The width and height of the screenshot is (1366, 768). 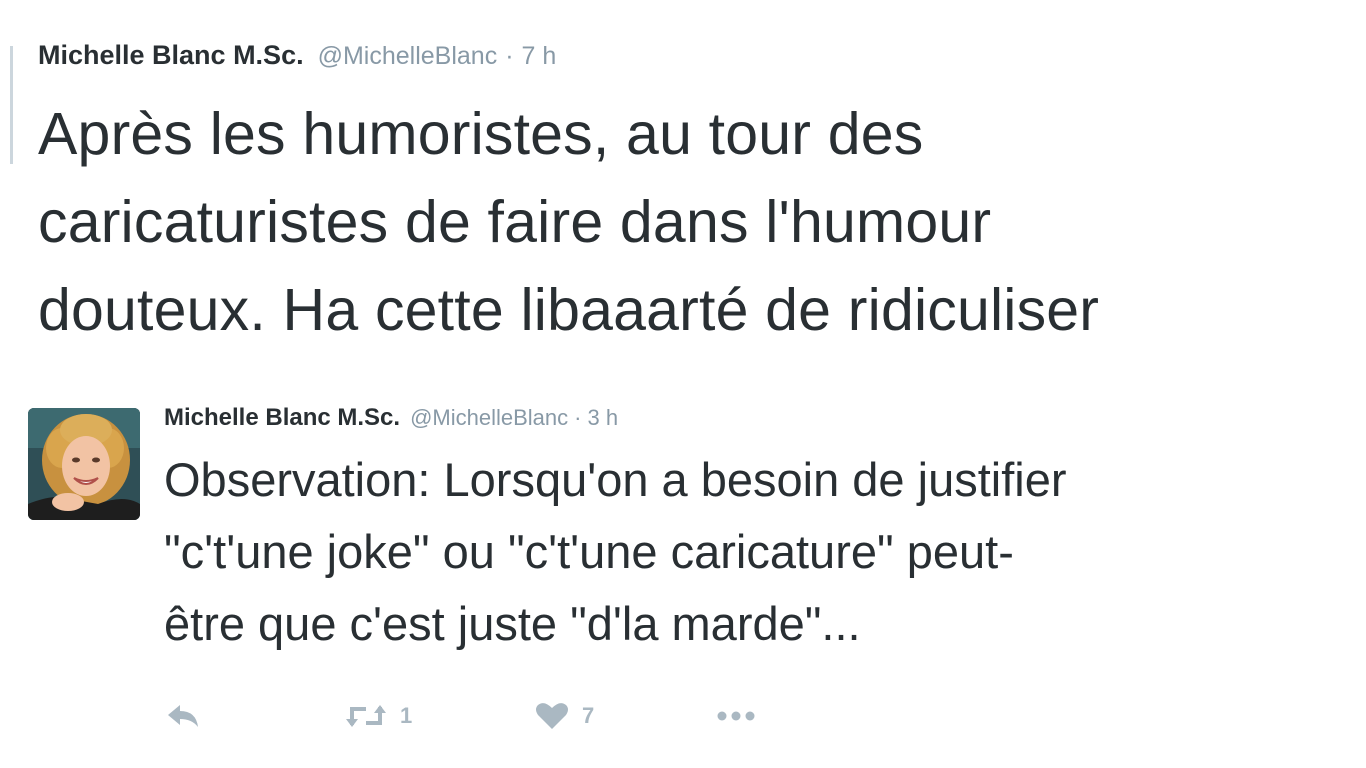 I want to click on avatar, so click(x=84, y=464).